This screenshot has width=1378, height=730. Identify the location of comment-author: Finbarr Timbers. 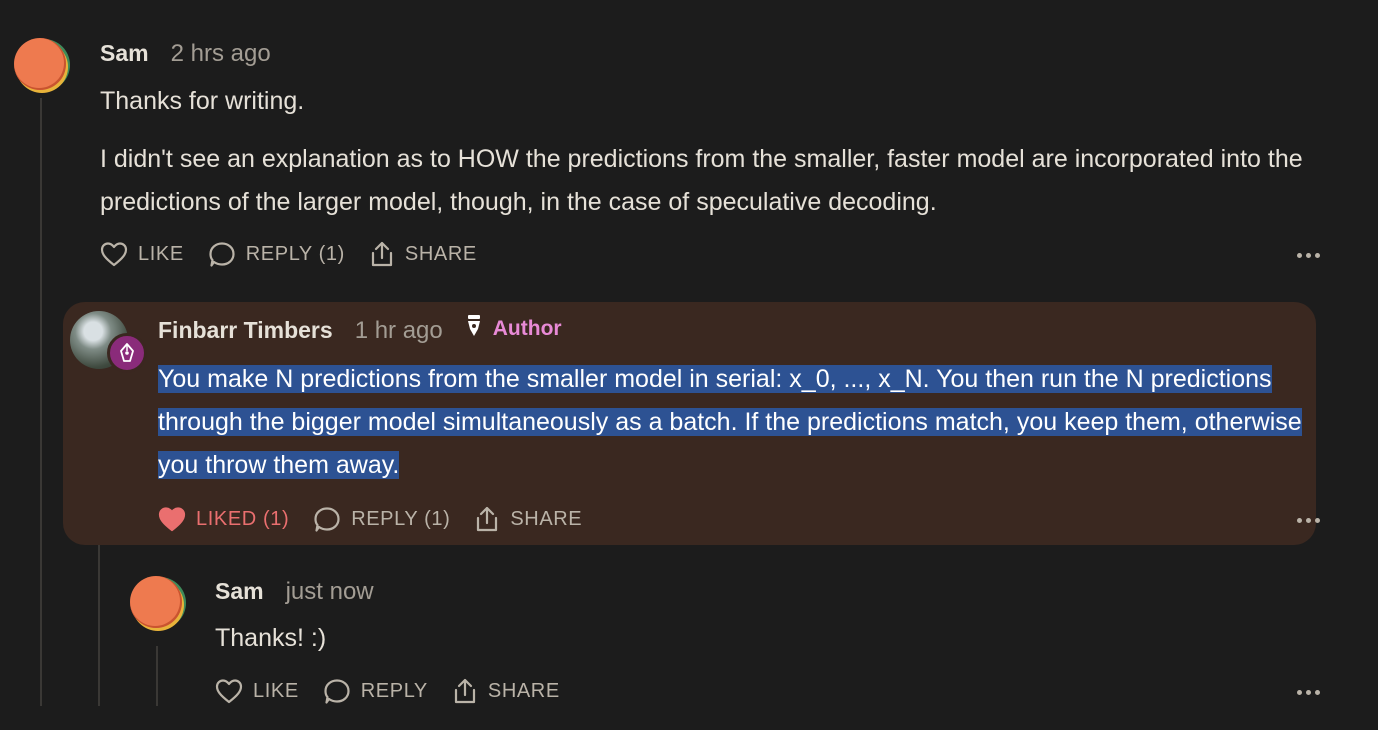
(245, 330).